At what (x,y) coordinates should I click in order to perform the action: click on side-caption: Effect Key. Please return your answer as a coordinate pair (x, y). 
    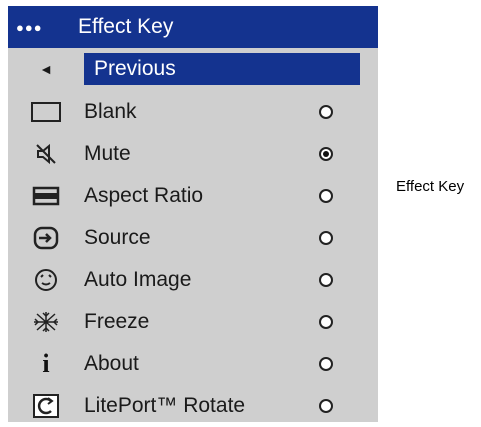
    Looking at the image, I should click on (430, 186).